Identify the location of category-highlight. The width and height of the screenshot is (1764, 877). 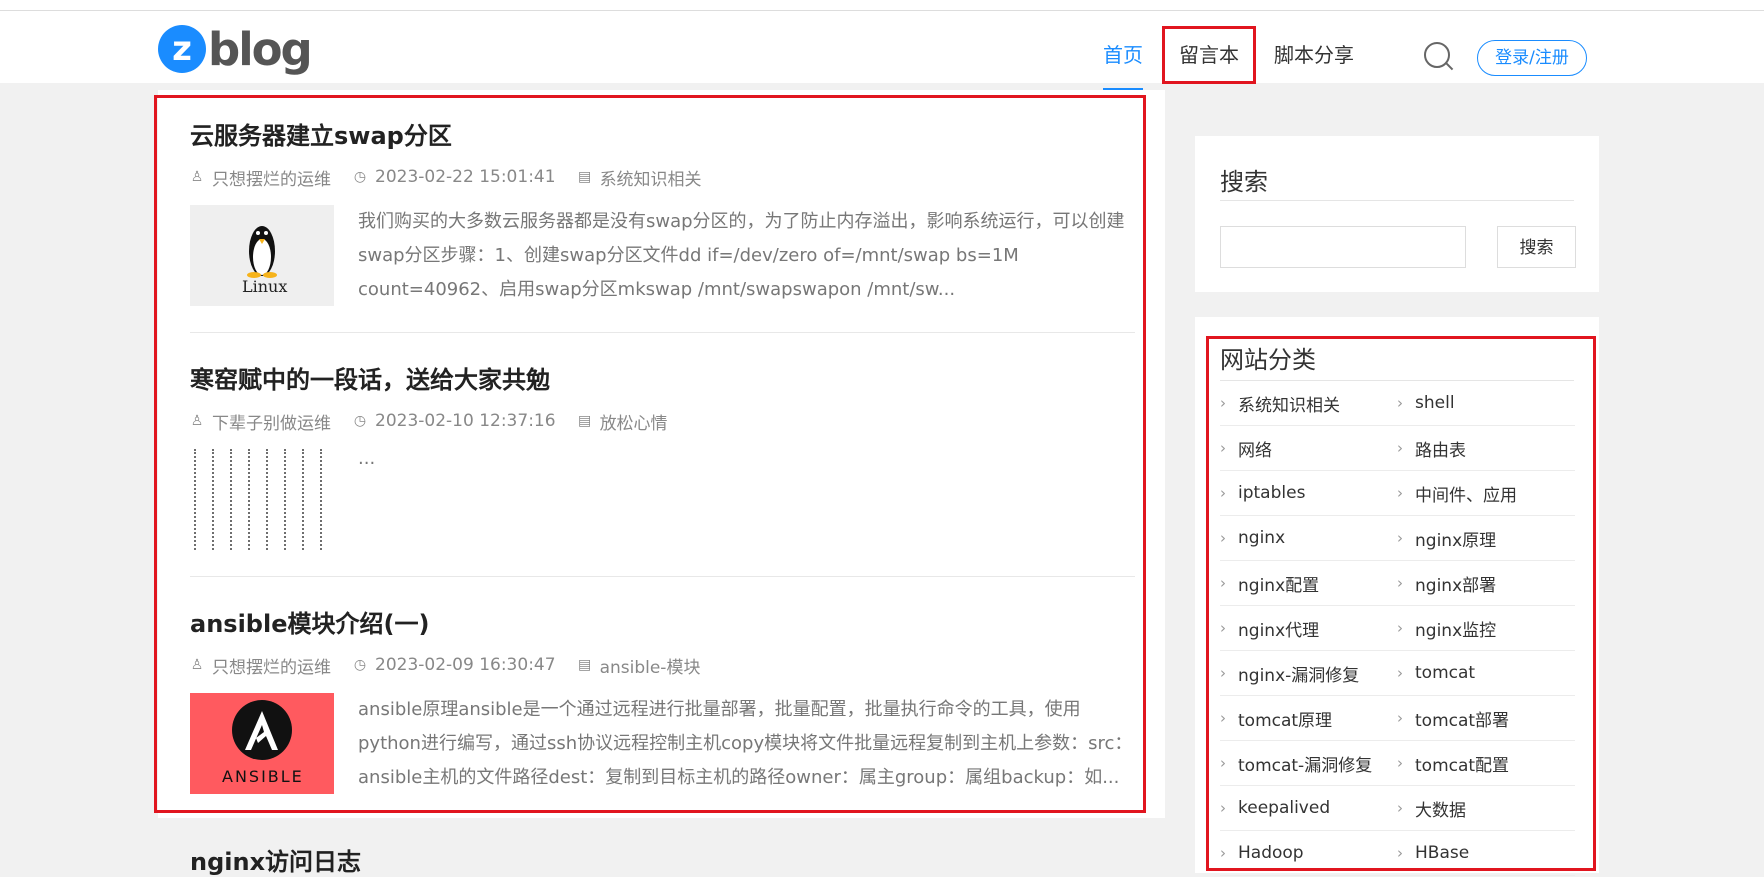
(1401, 603).